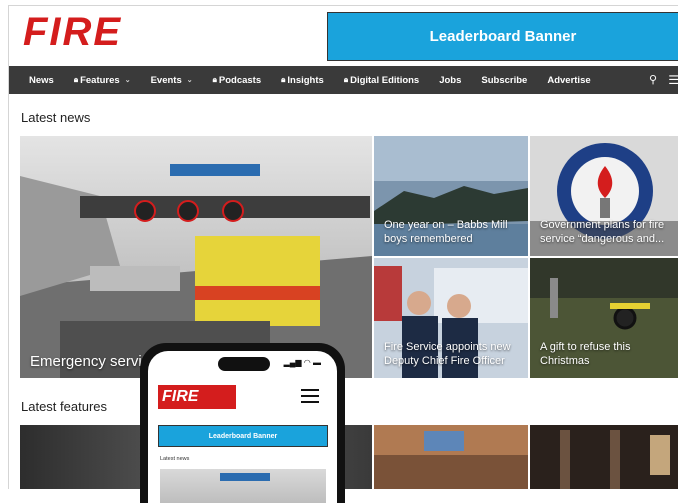 The height and width of the screenshot is (503, 678). I want to click on fire-logo: FIRE, so click(93, 32).